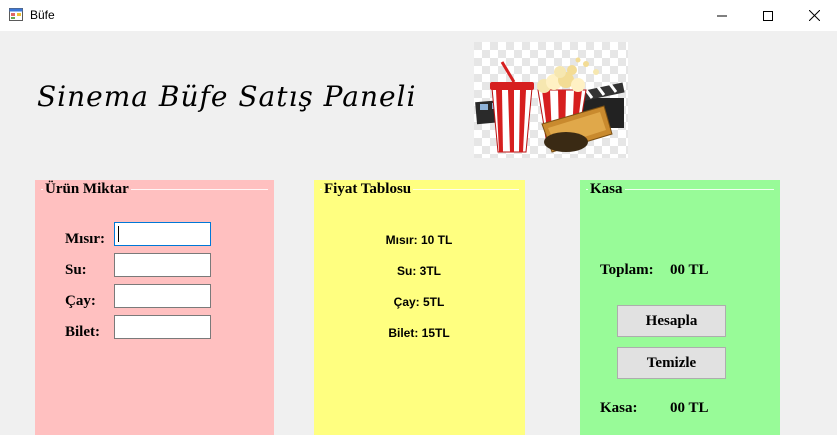 Image resolution: width=837 pixels, height=435 pixels. I want to click on price-misir: Mısır: 10 TL, so click(419, 240).